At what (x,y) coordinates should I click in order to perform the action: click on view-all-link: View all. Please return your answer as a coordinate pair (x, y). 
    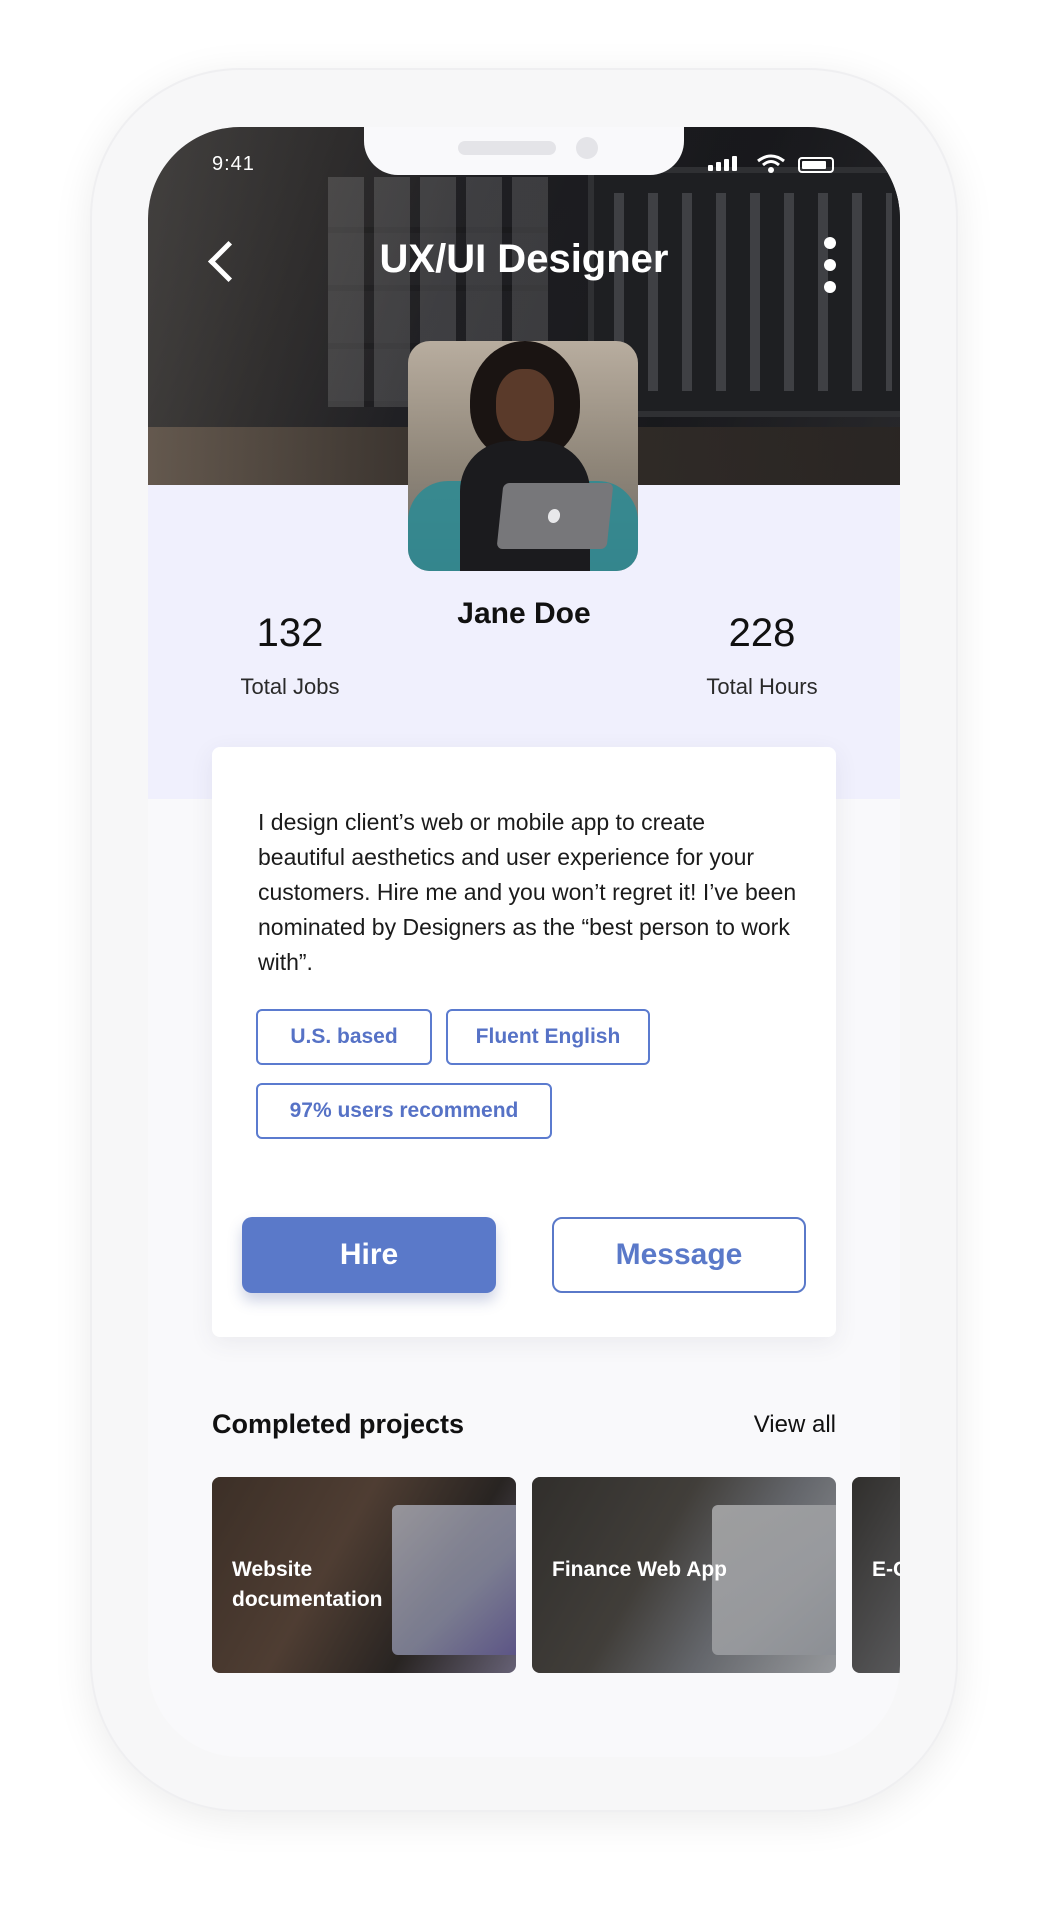
    Looking at the image, I should click on (773, 1425).